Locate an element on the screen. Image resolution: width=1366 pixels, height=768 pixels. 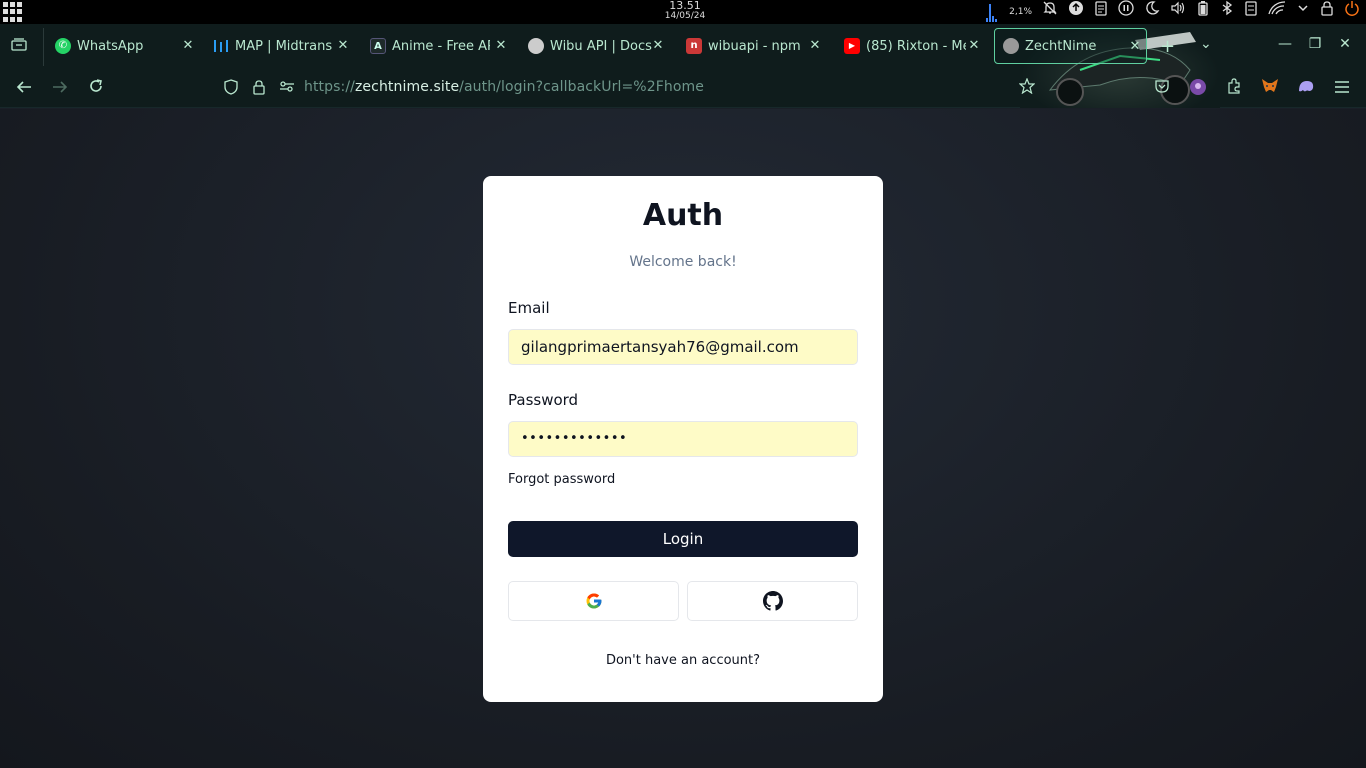
tab-whatsapp: ✆ WhatsApp ✕ is located at coordinates (125, 46).